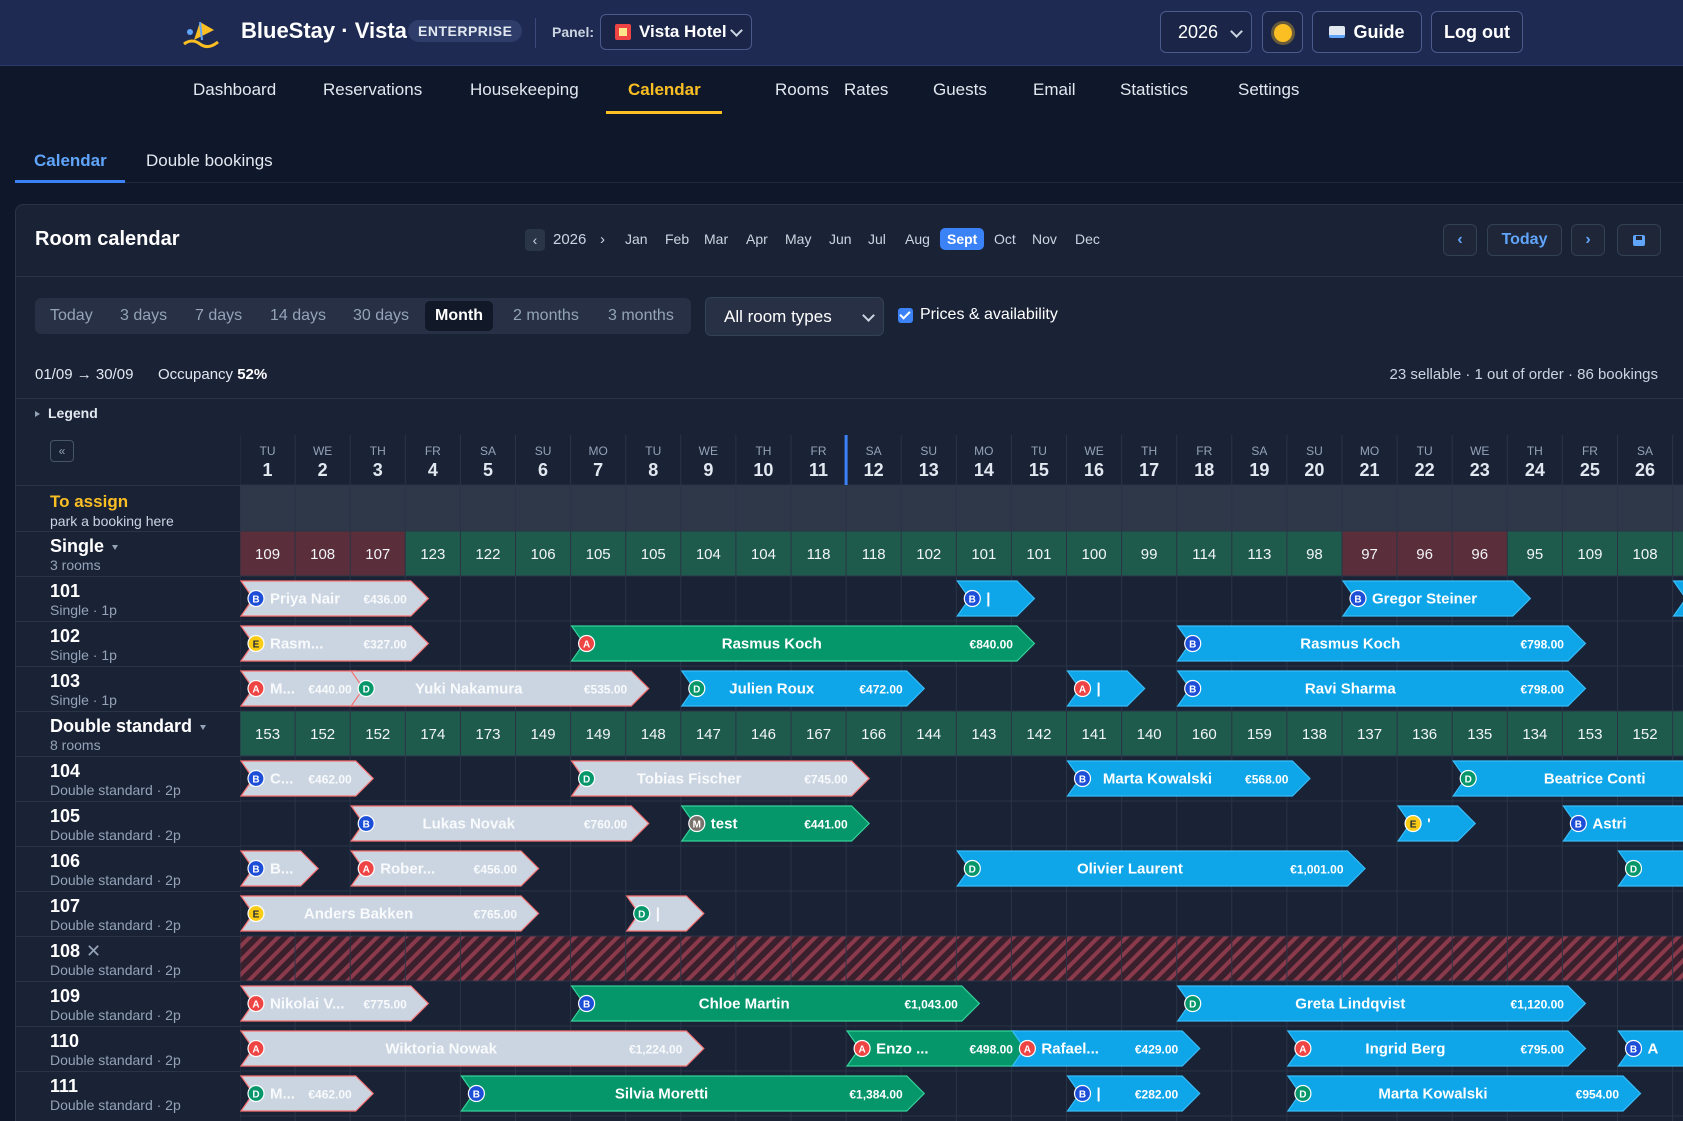 Image resolution: width=1683 pixels, height=1121 pixels. I want to click on booking-bar: D |, so click(665, 913).